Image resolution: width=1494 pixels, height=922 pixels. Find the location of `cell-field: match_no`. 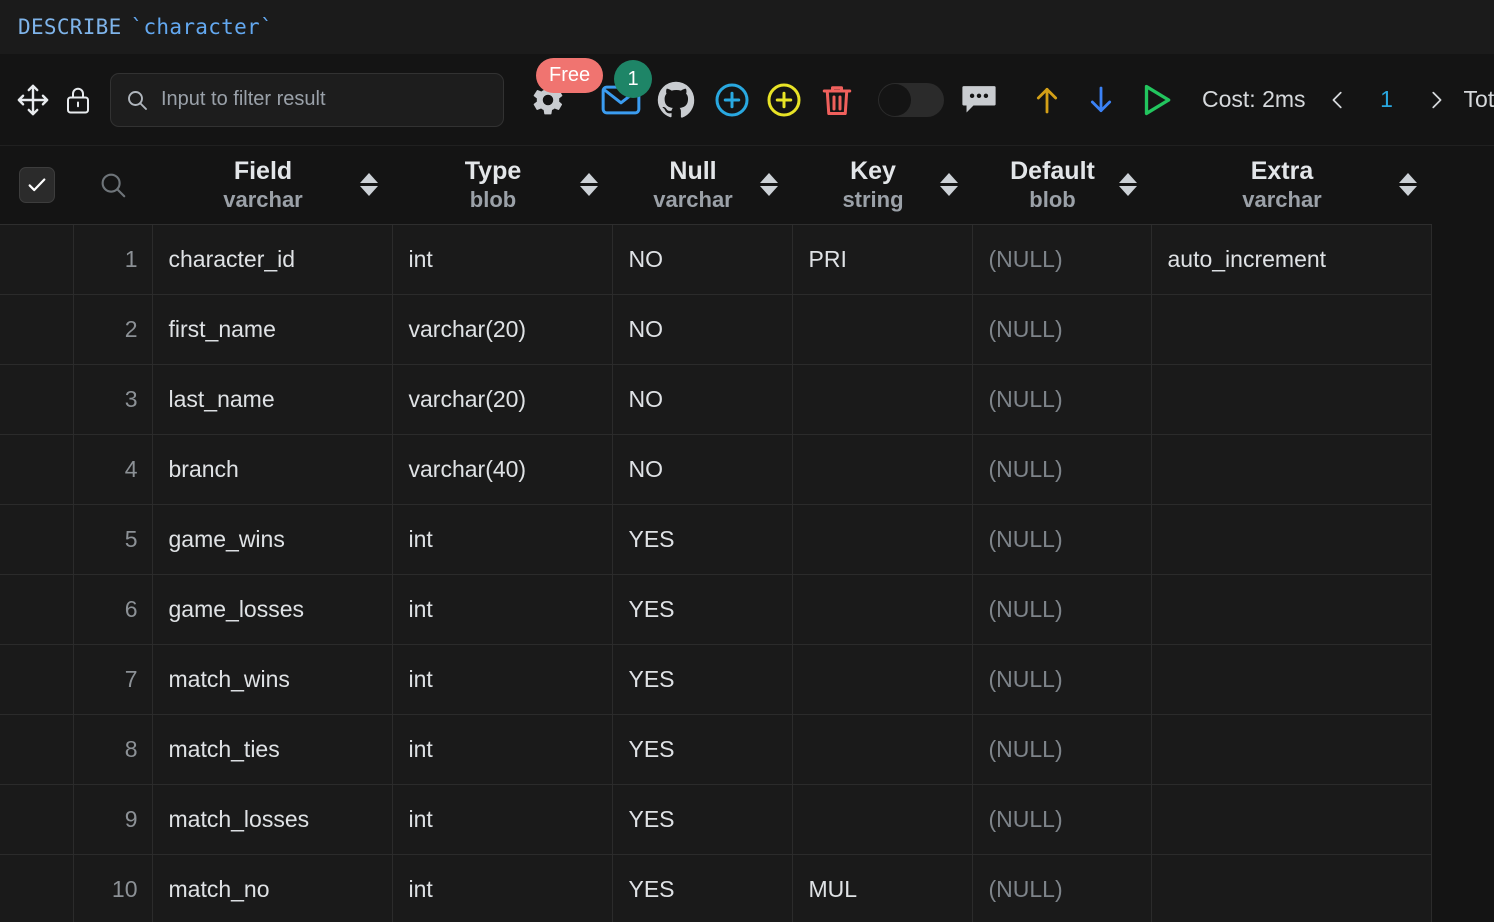

cell-field: match_no is located at coordinates (272, 887).